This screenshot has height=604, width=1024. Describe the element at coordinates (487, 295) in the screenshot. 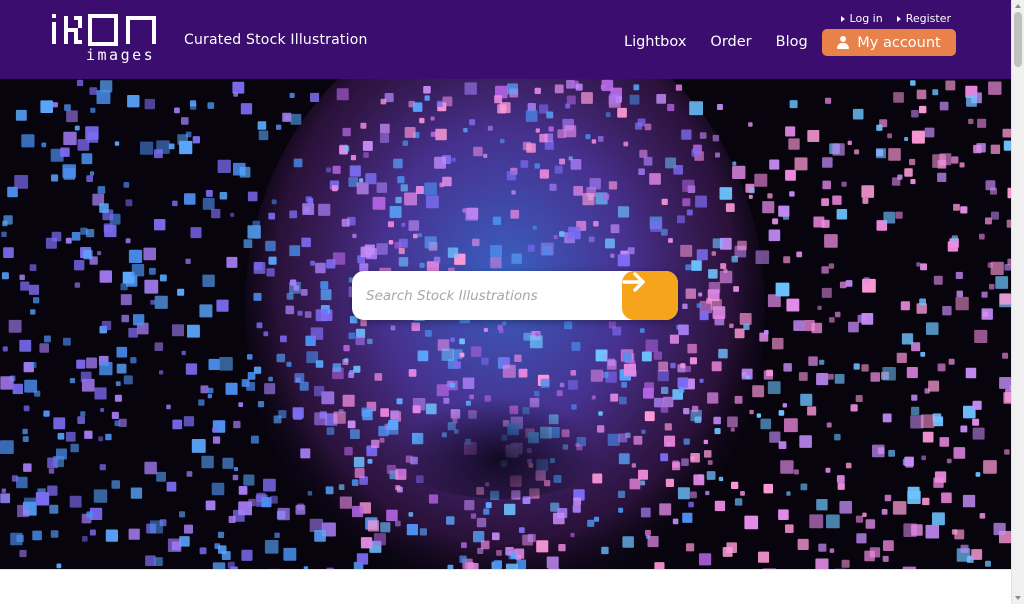

I see `search-input` at that location.